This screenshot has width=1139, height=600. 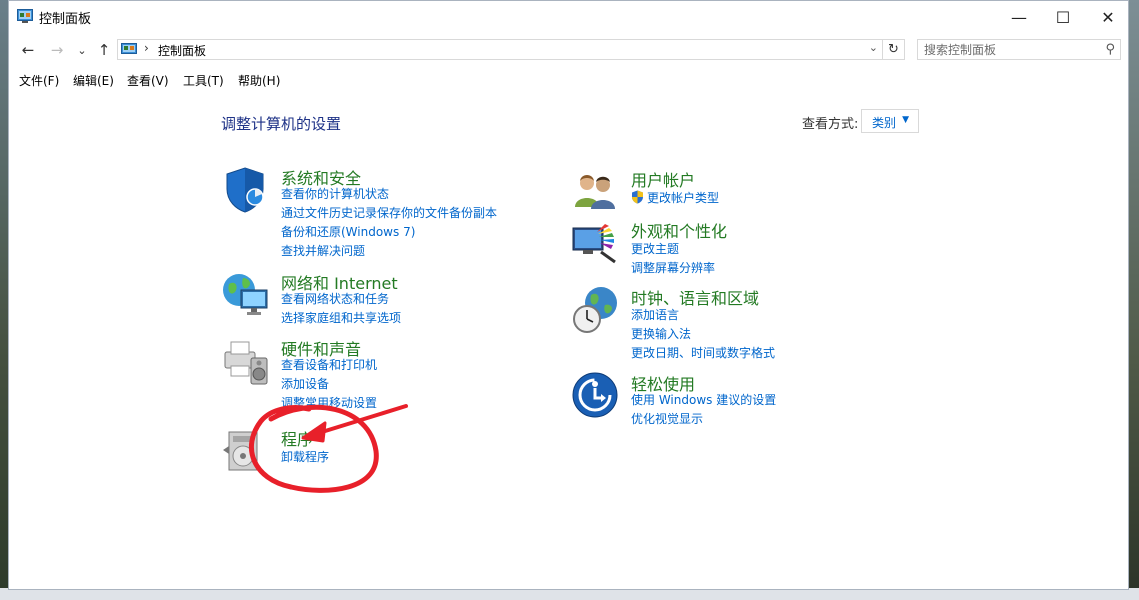 I want to click on menu-bar: 文件(F) 编辑(E) 查看(V) 工具(T) 帮助(H), so click(x=568, y=80).